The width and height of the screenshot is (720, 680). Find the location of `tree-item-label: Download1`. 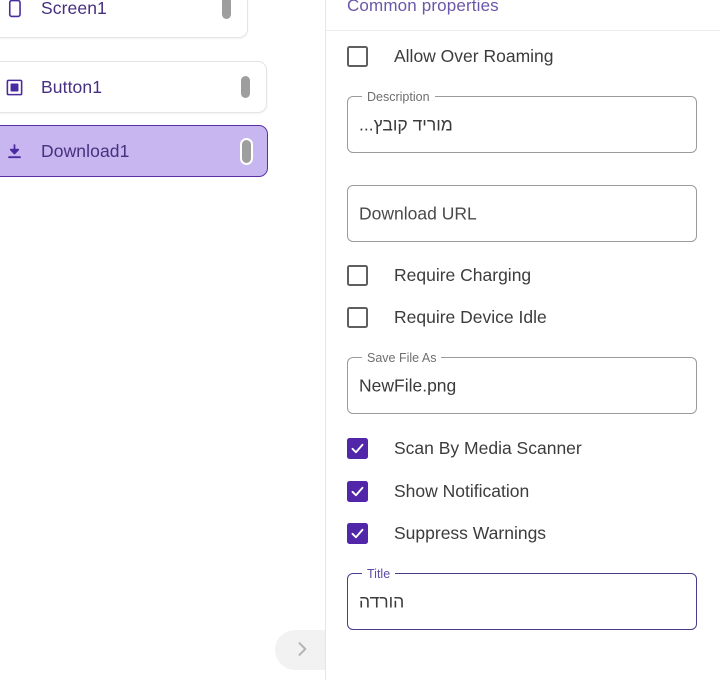

tree-item-label: Download1 is located at coordinates (85, 150).